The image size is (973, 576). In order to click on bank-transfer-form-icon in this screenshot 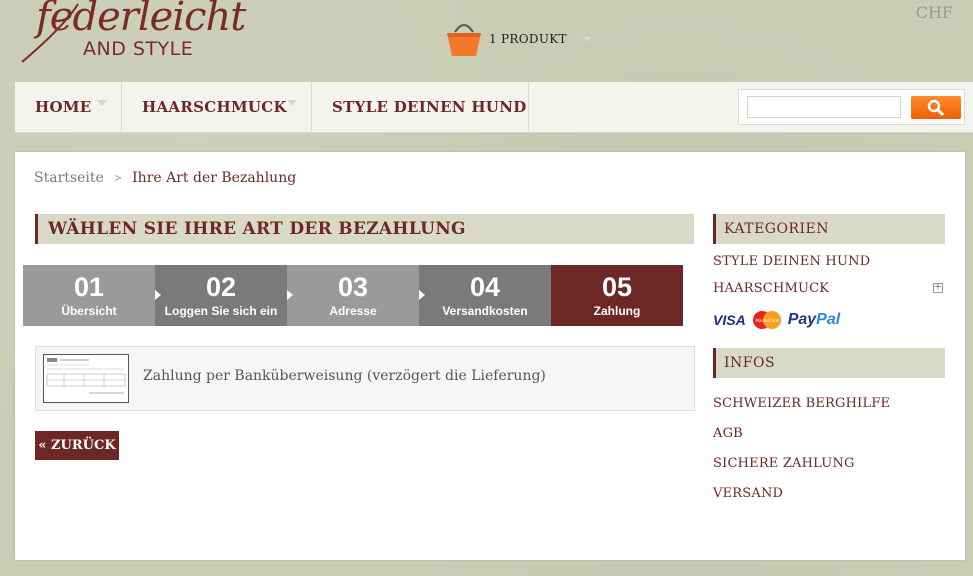, I will do `click(86, 378)`.